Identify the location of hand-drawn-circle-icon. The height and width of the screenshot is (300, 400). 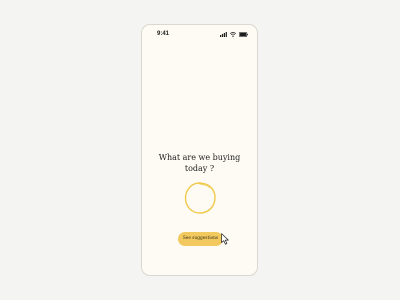
(200, 198).